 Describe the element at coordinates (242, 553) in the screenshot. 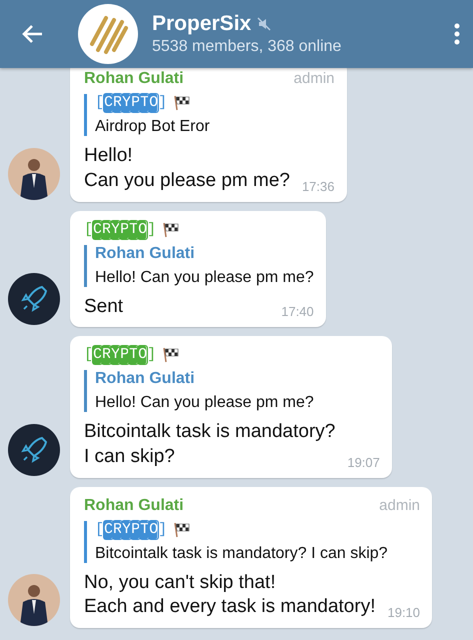

I see `quoted-text: Bitcointalk task is mandatory? I can skip?` at that location.